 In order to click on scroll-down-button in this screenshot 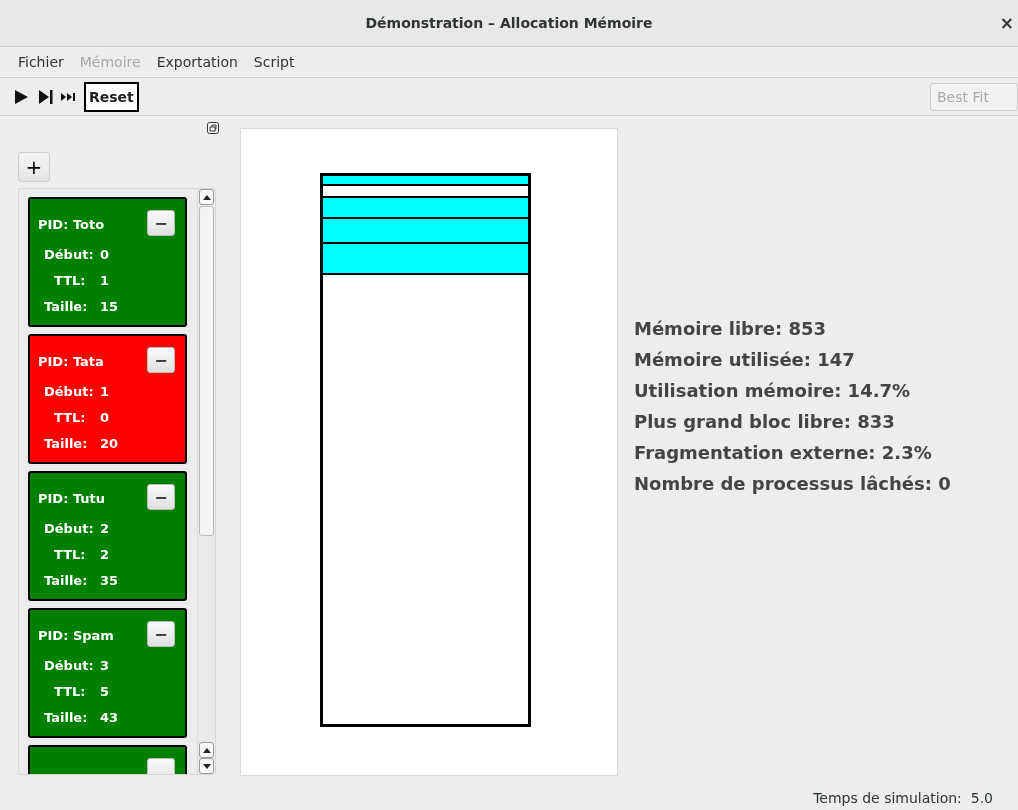, I will do `click(206, 766)`.